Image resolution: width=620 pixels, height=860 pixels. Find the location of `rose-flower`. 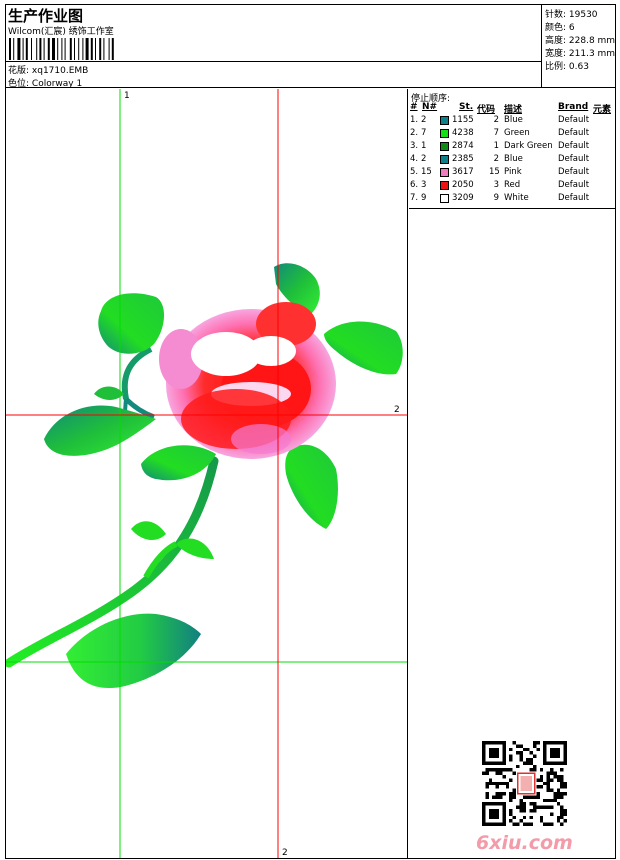

rose-flower is located at coordinates (247, 380).